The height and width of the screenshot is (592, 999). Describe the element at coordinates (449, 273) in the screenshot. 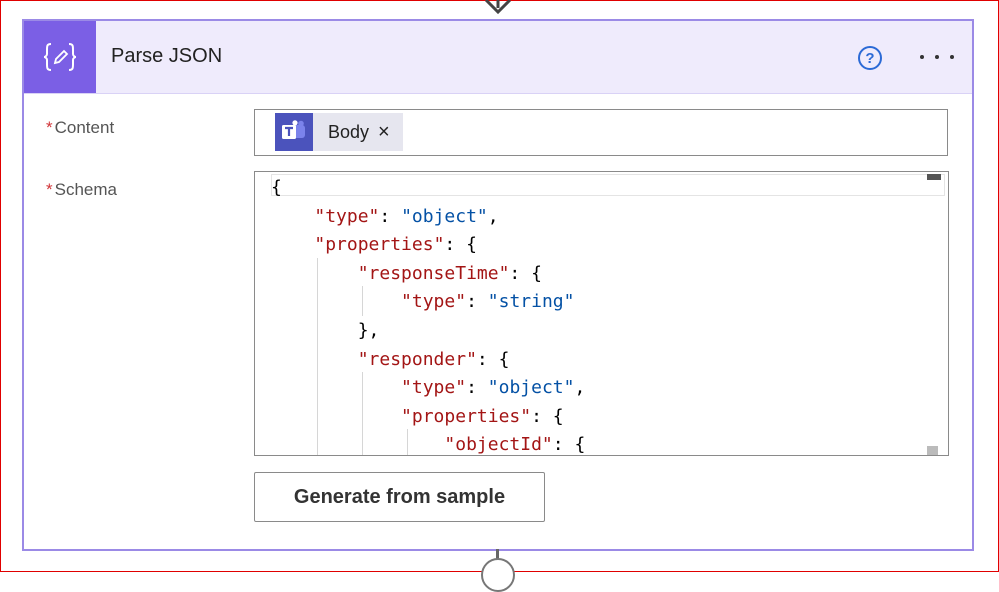

I see `code-line: "responseTime": {` at that location.